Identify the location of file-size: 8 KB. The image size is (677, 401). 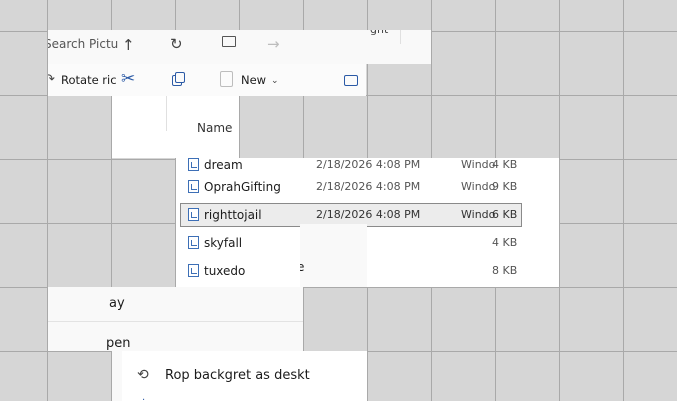
(505, 270).